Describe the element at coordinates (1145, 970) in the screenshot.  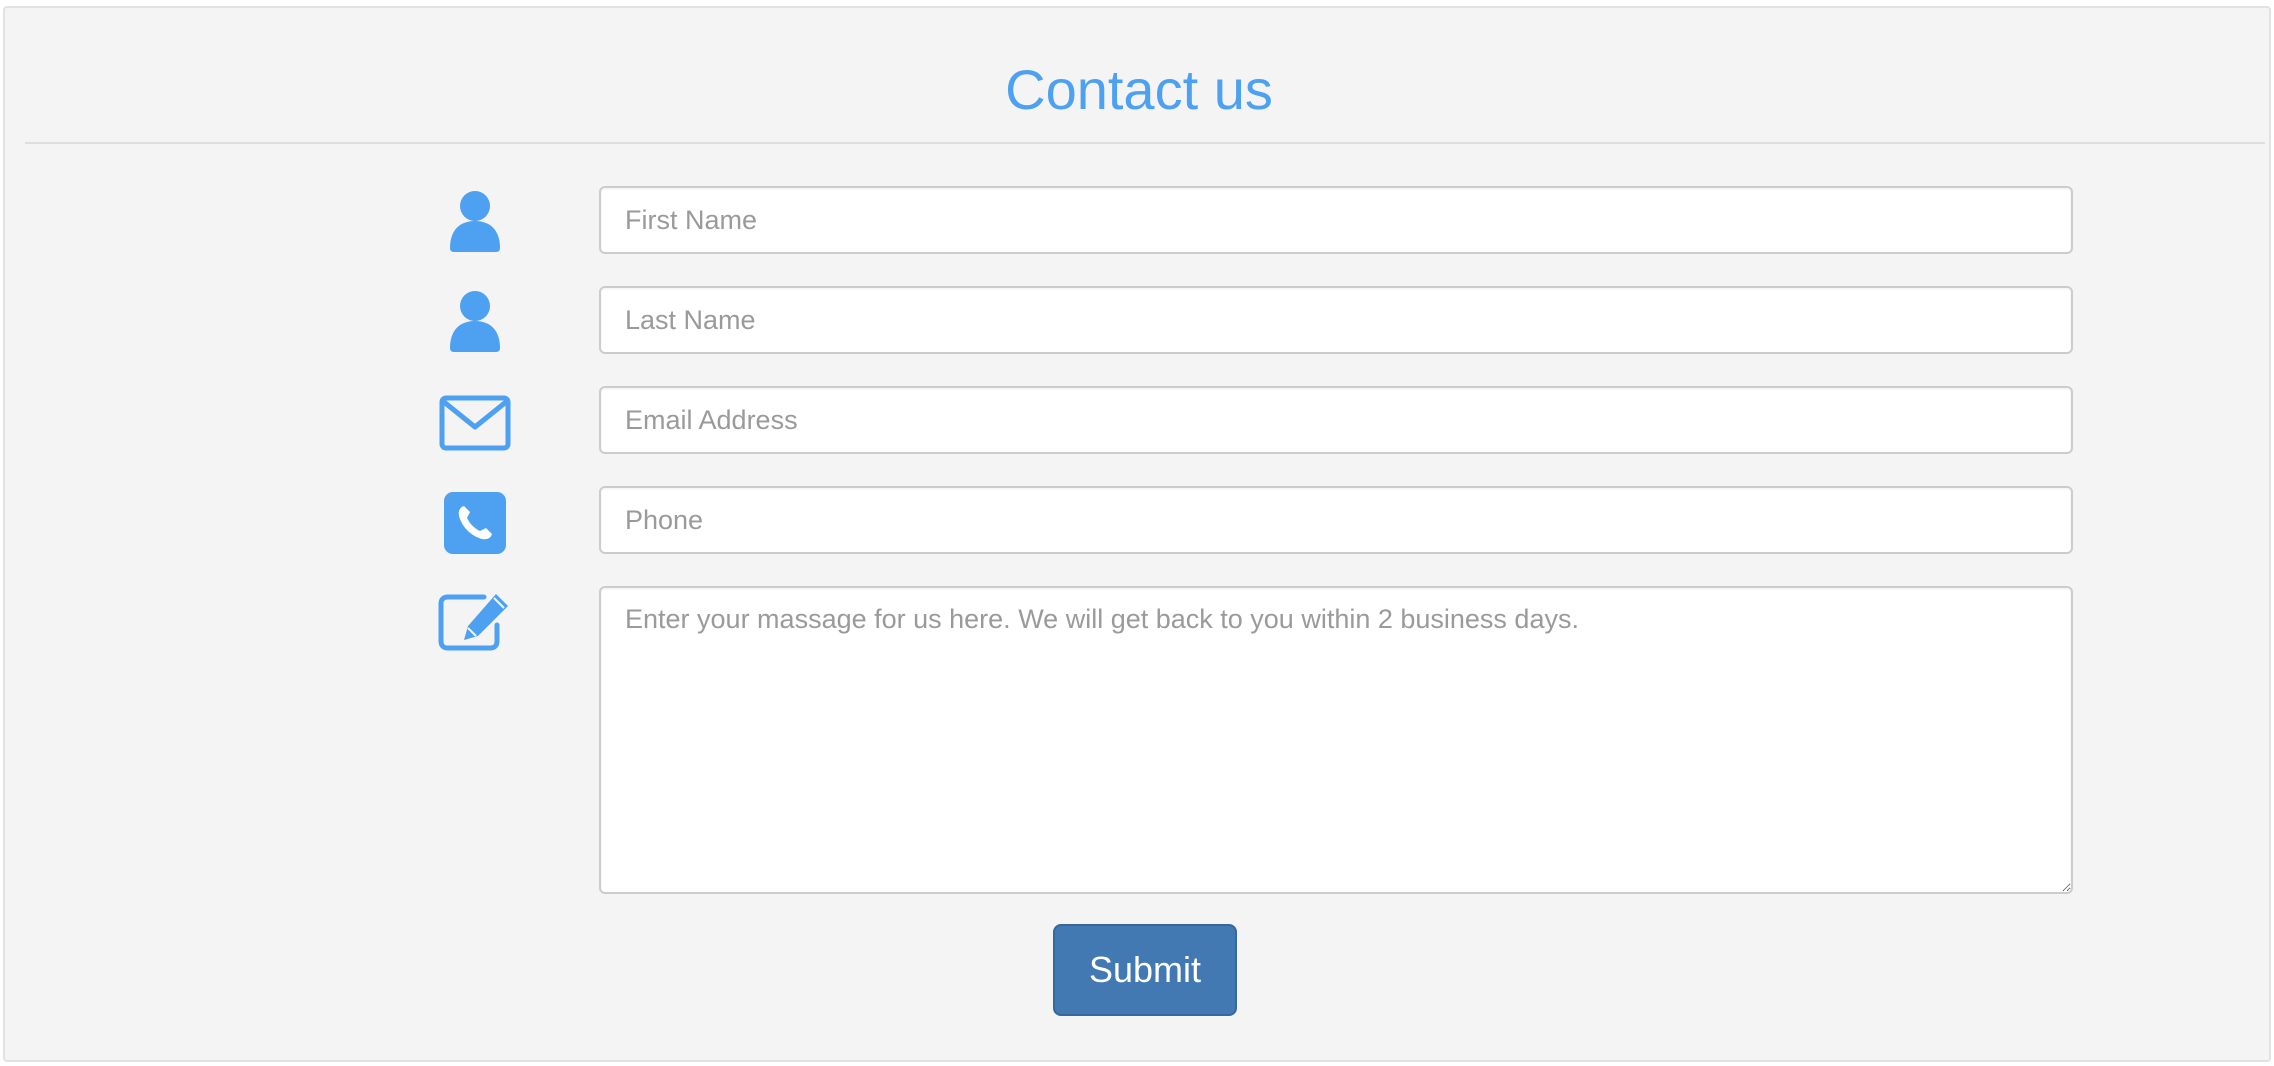
I see `submit-button: Submit` at that location.